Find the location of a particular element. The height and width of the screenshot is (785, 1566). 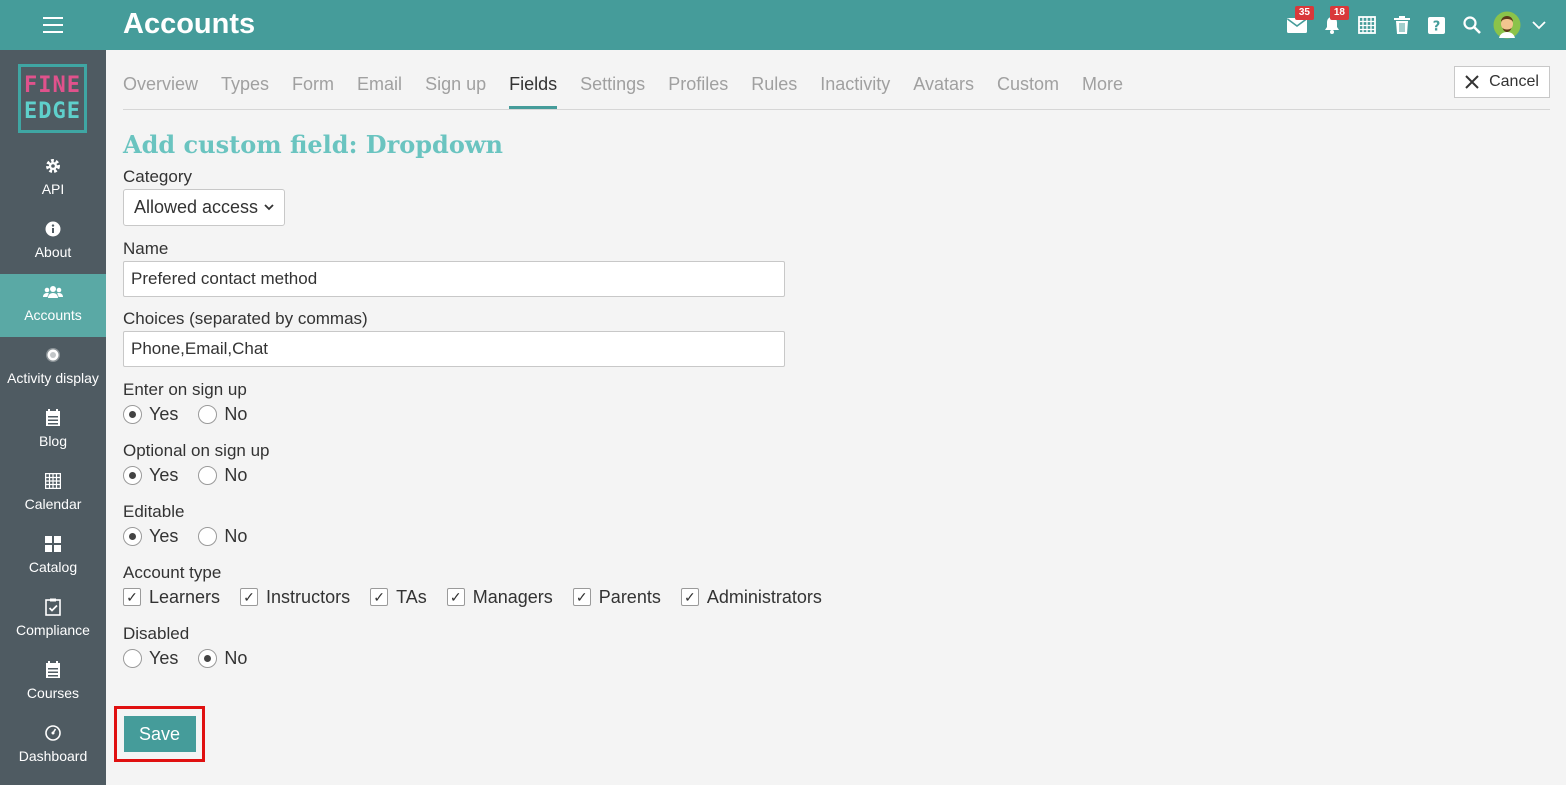

disabled-group: Disabled Yes No is located at coordinates (836, 647).